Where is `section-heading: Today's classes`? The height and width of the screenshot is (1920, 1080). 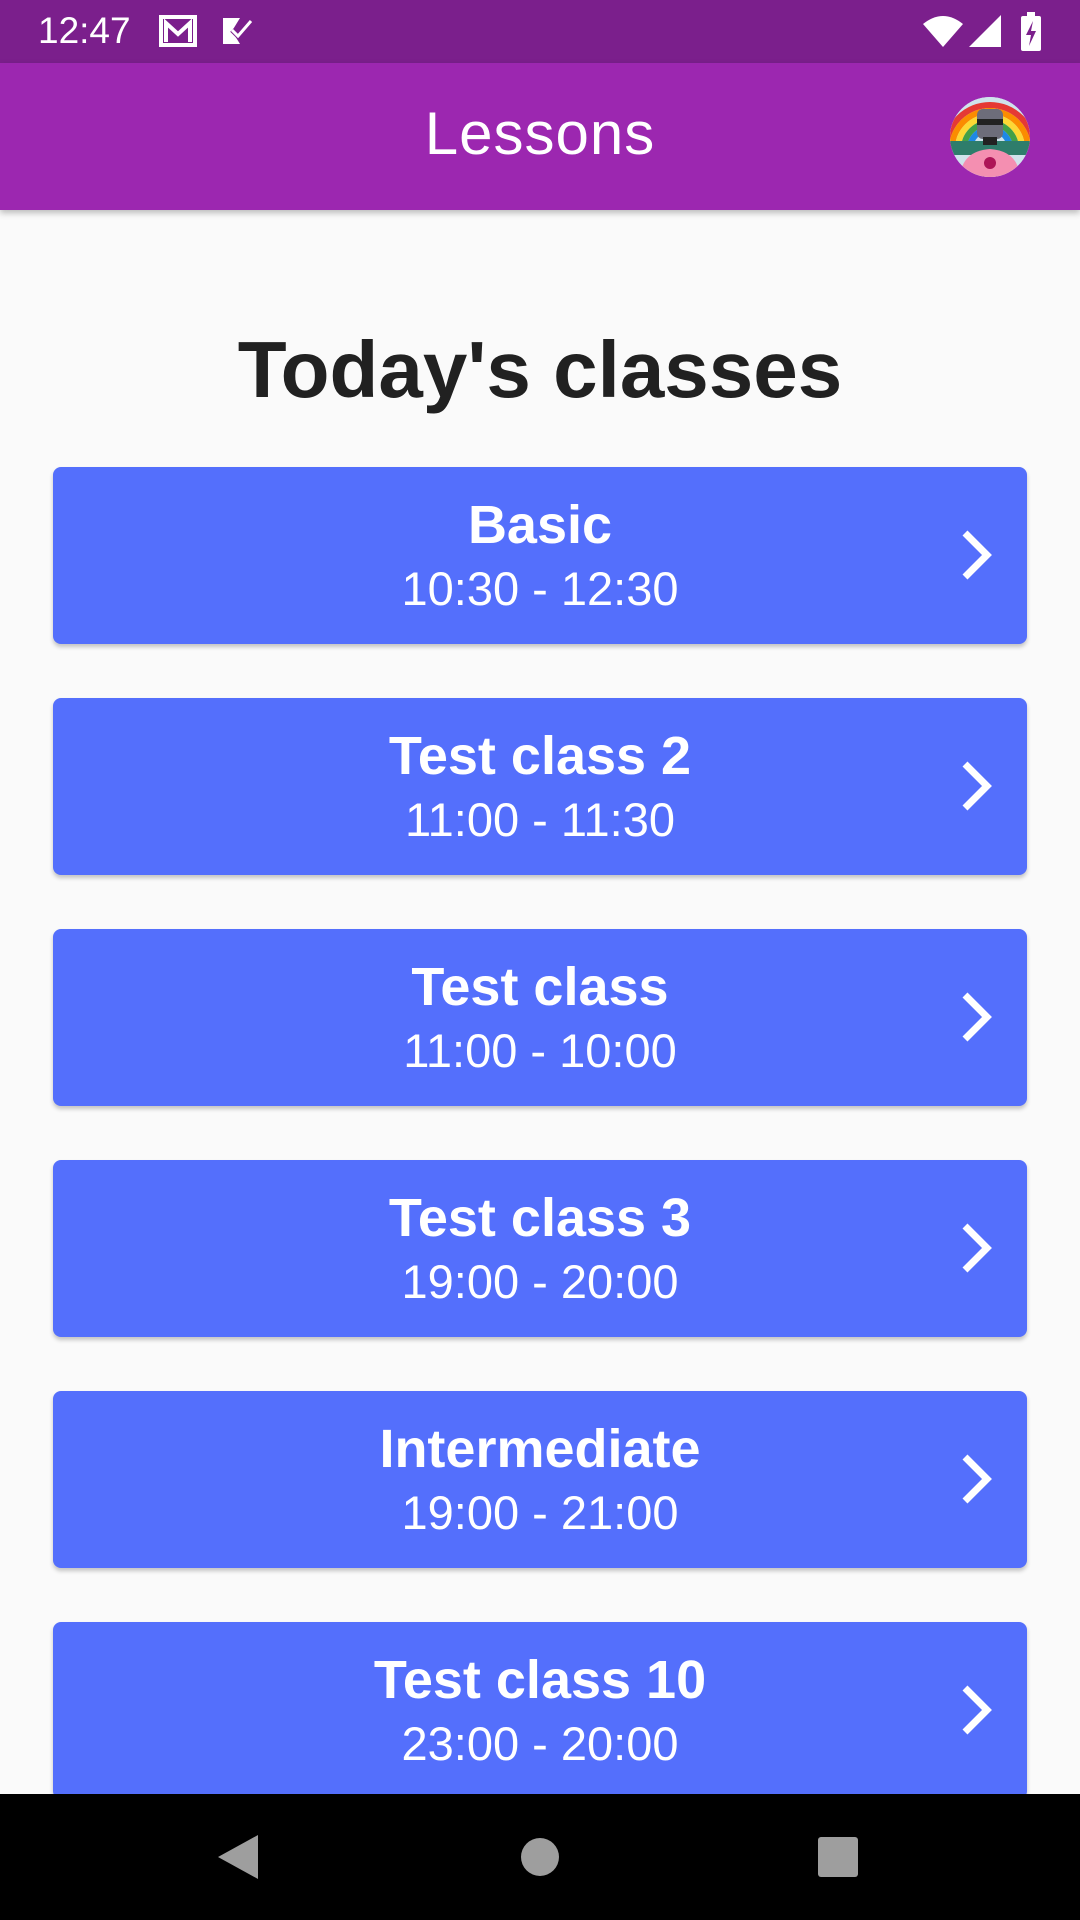 section-heading: Today's classes is located at coordinates (540, 369).